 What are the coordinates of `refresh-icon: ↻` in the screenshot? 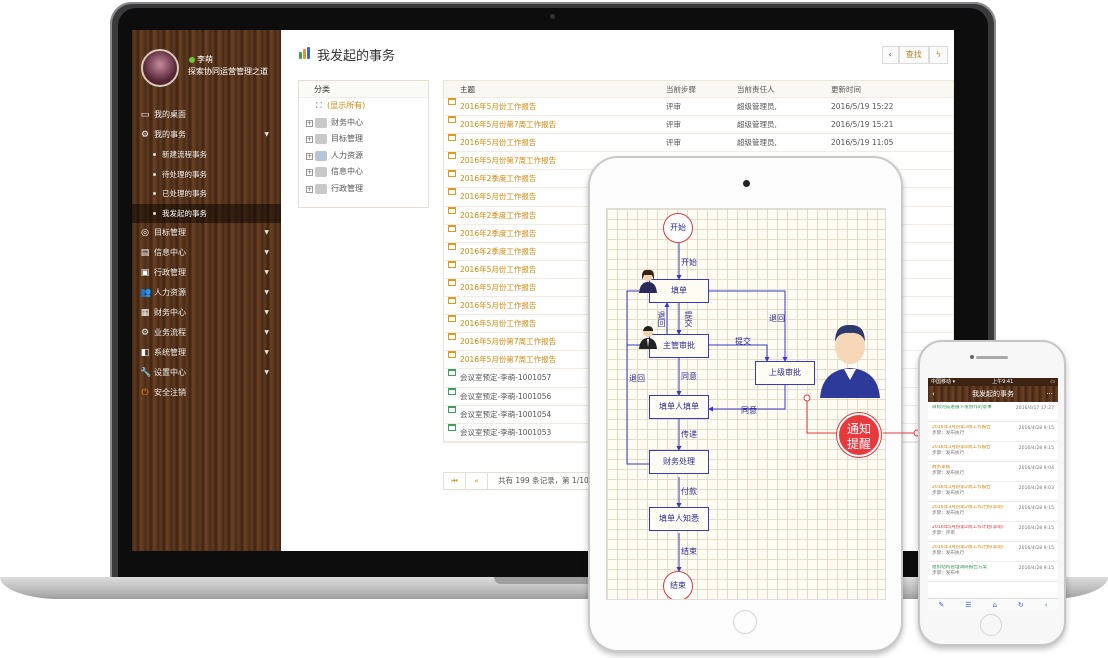 It's located at (1021, 604).